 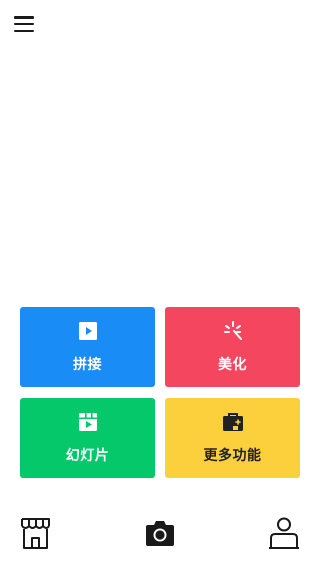 I want to click on play-square-icon, so click(x=87, y=331).